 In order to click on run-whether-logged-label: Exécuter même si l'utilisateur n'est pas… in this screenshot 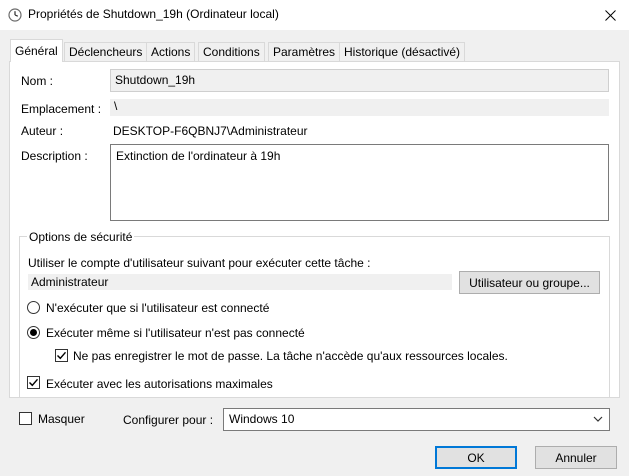, I will do `click(175, 333)`.